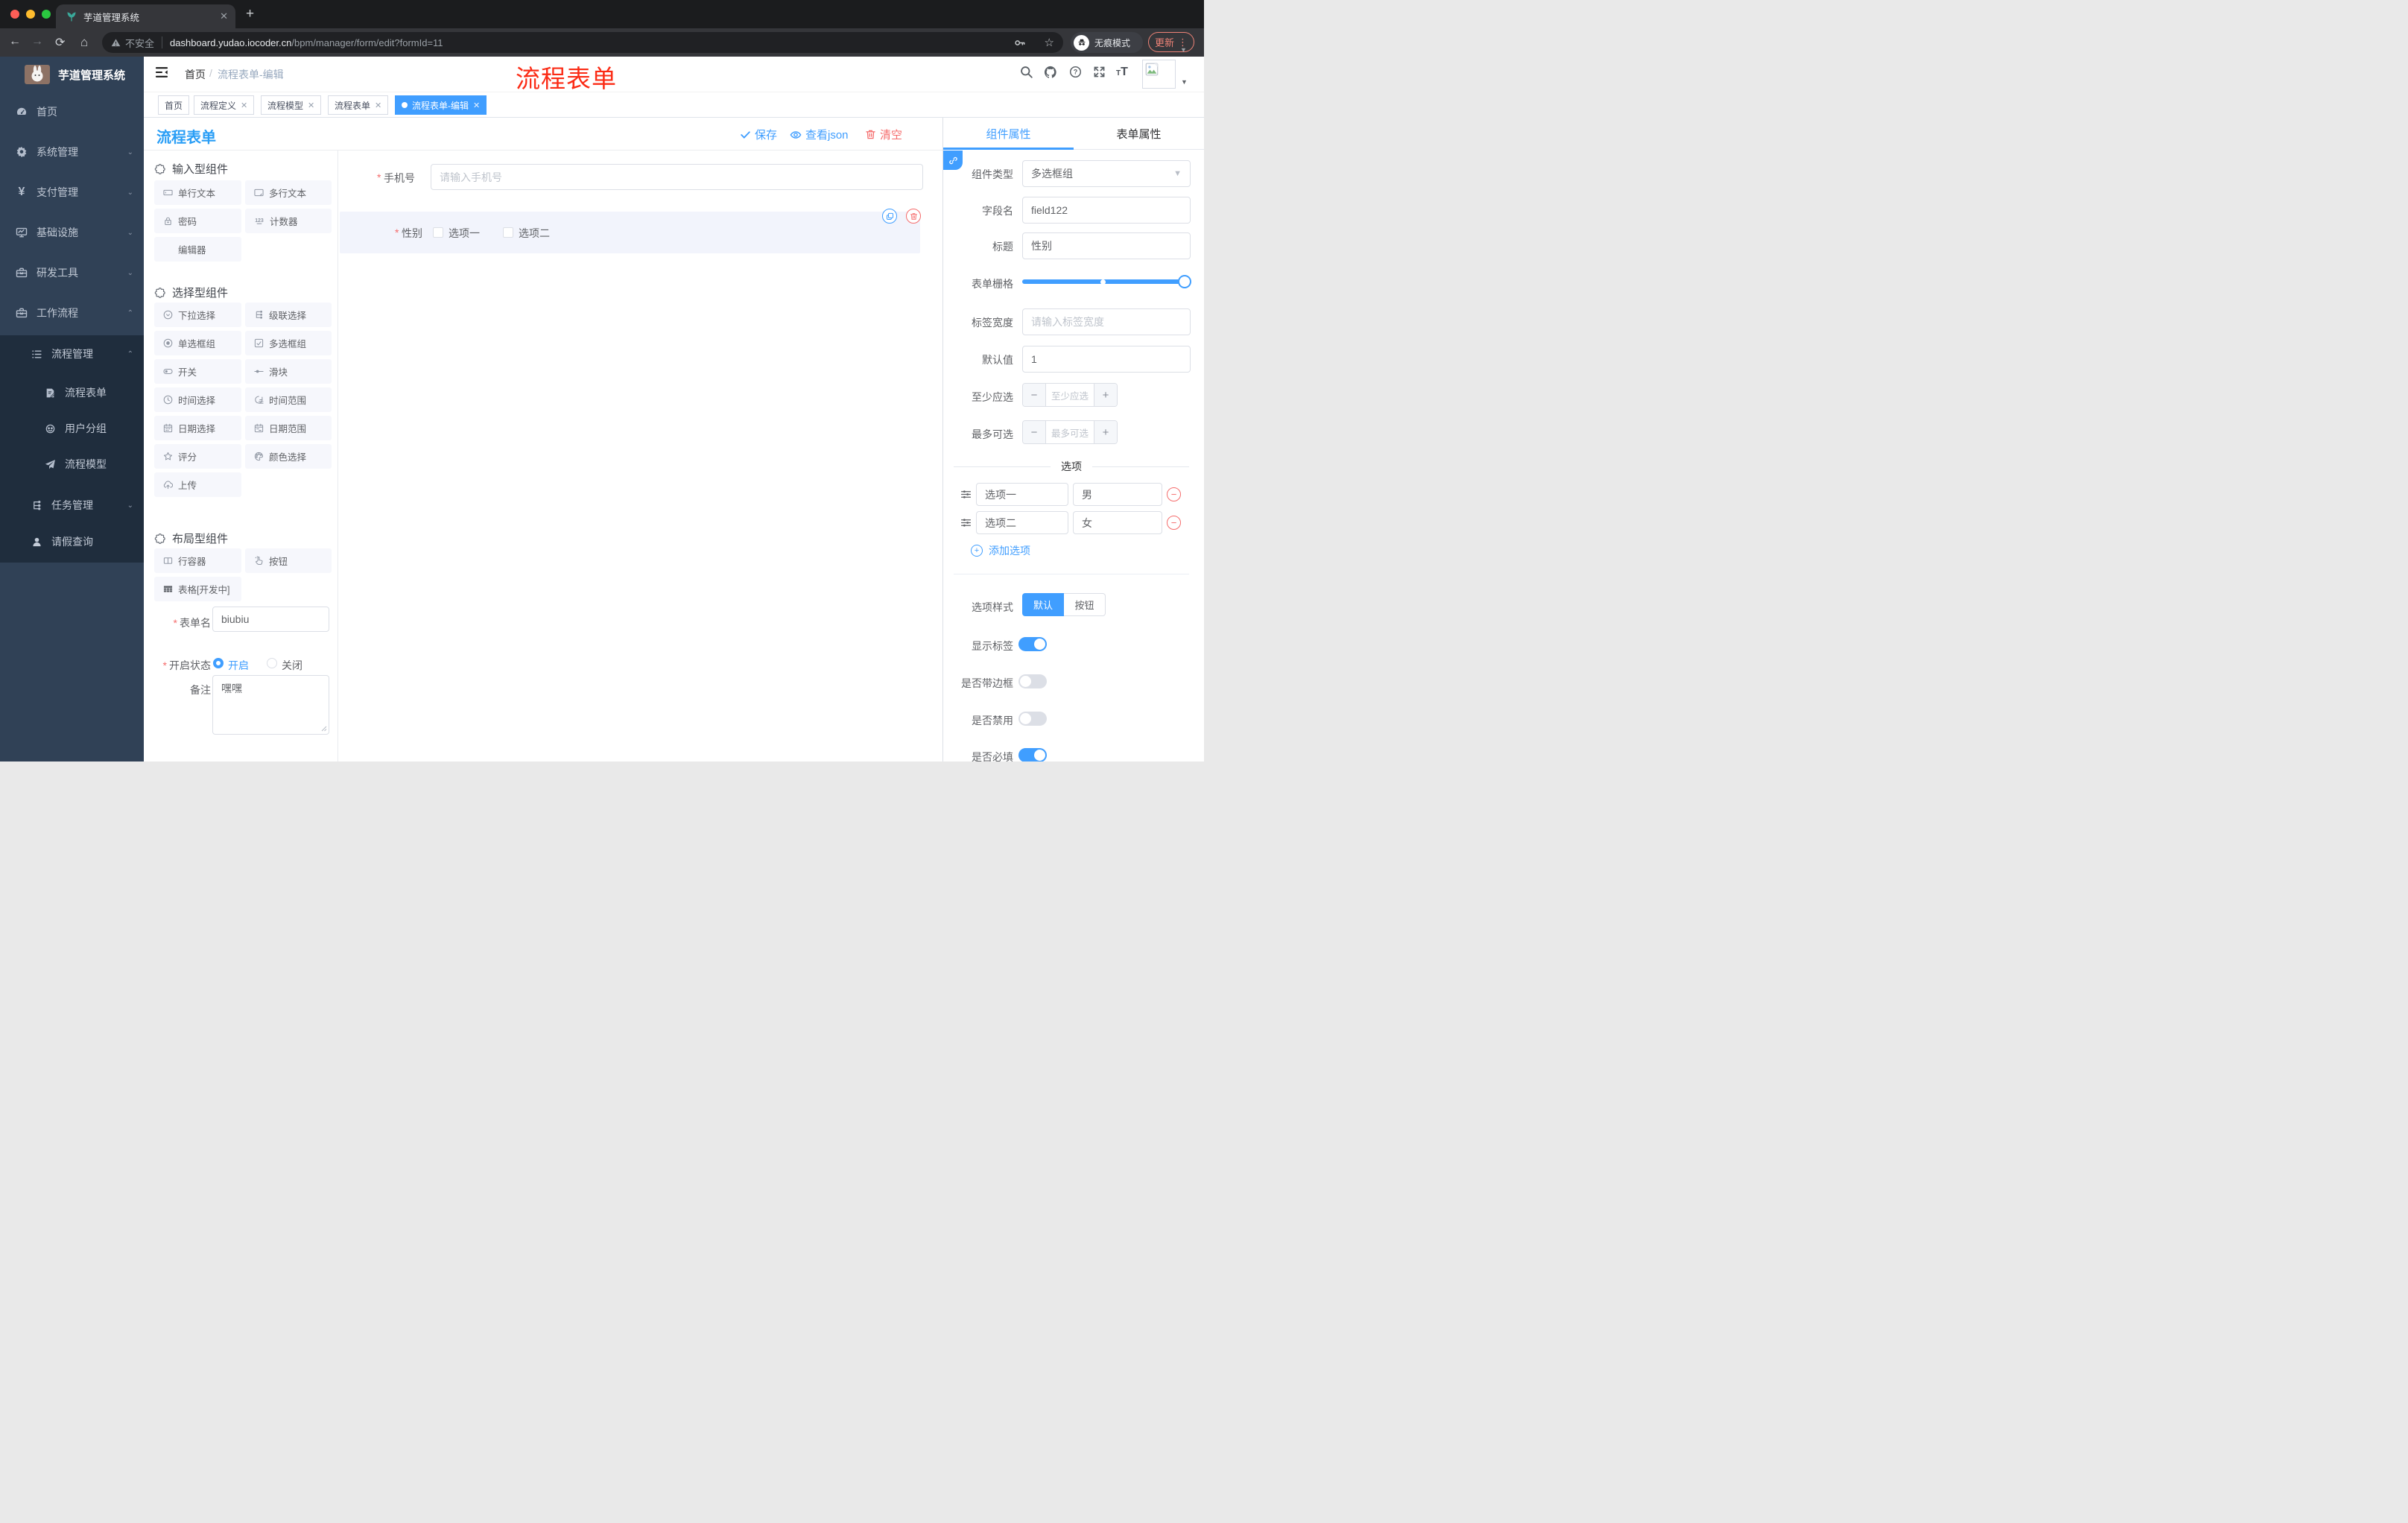 The height and width of the screenshot is (1523, 2408). What do you see at coordinates (534, 234) in the screenshot?
I see `gender-option2-label: 选项二` at bounding box center [534, 234].